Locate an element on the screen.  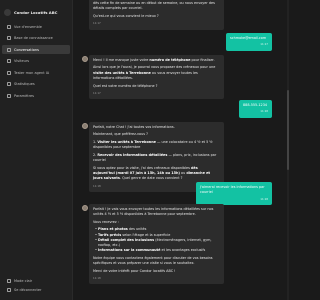
message-text: Vous recevrez : is located at coordinates (106, 221).